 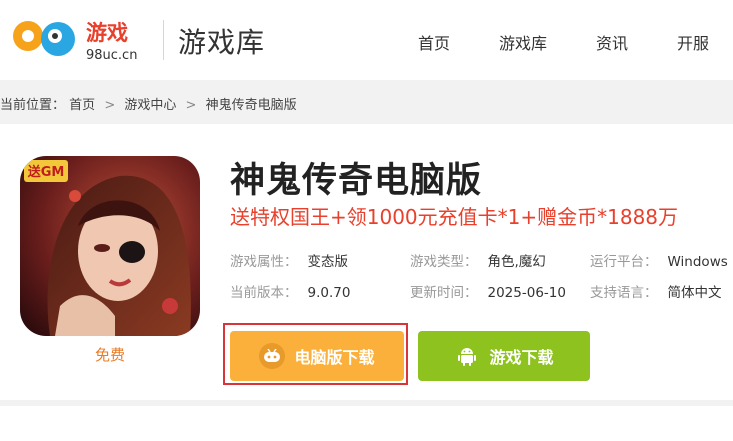 I want to click on site-logo: 游戏 98uc.cn, so click(x=80, y=40).